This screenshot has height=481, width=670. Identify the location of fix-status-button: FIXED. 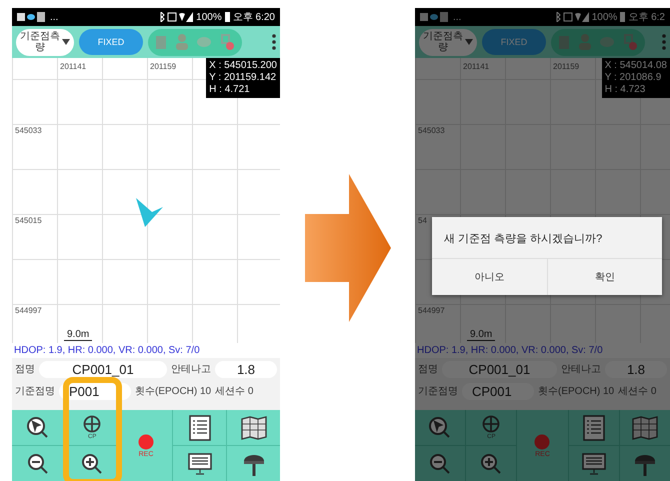
(111, 42).